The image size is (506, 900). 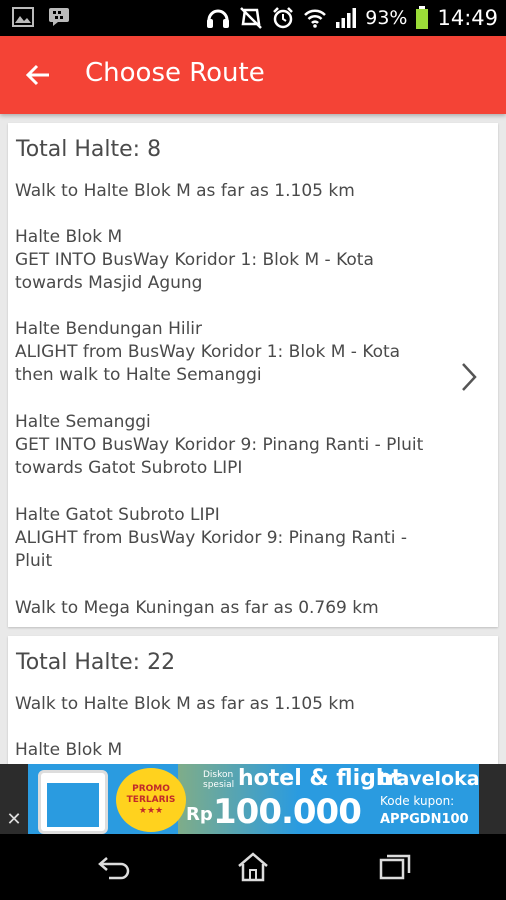 I want to click on page-title: Choose Route, so click(x=175, y=73).